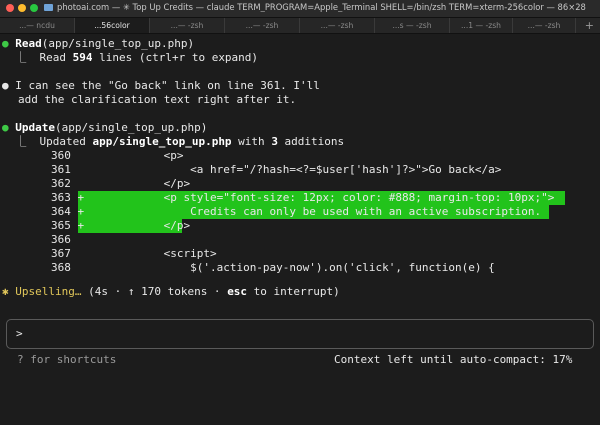  What do you see at coordinates (37, 57) in the screenshot?
I see `read-result-prefix: ⎿ Read` at bounding box center [37, 57].